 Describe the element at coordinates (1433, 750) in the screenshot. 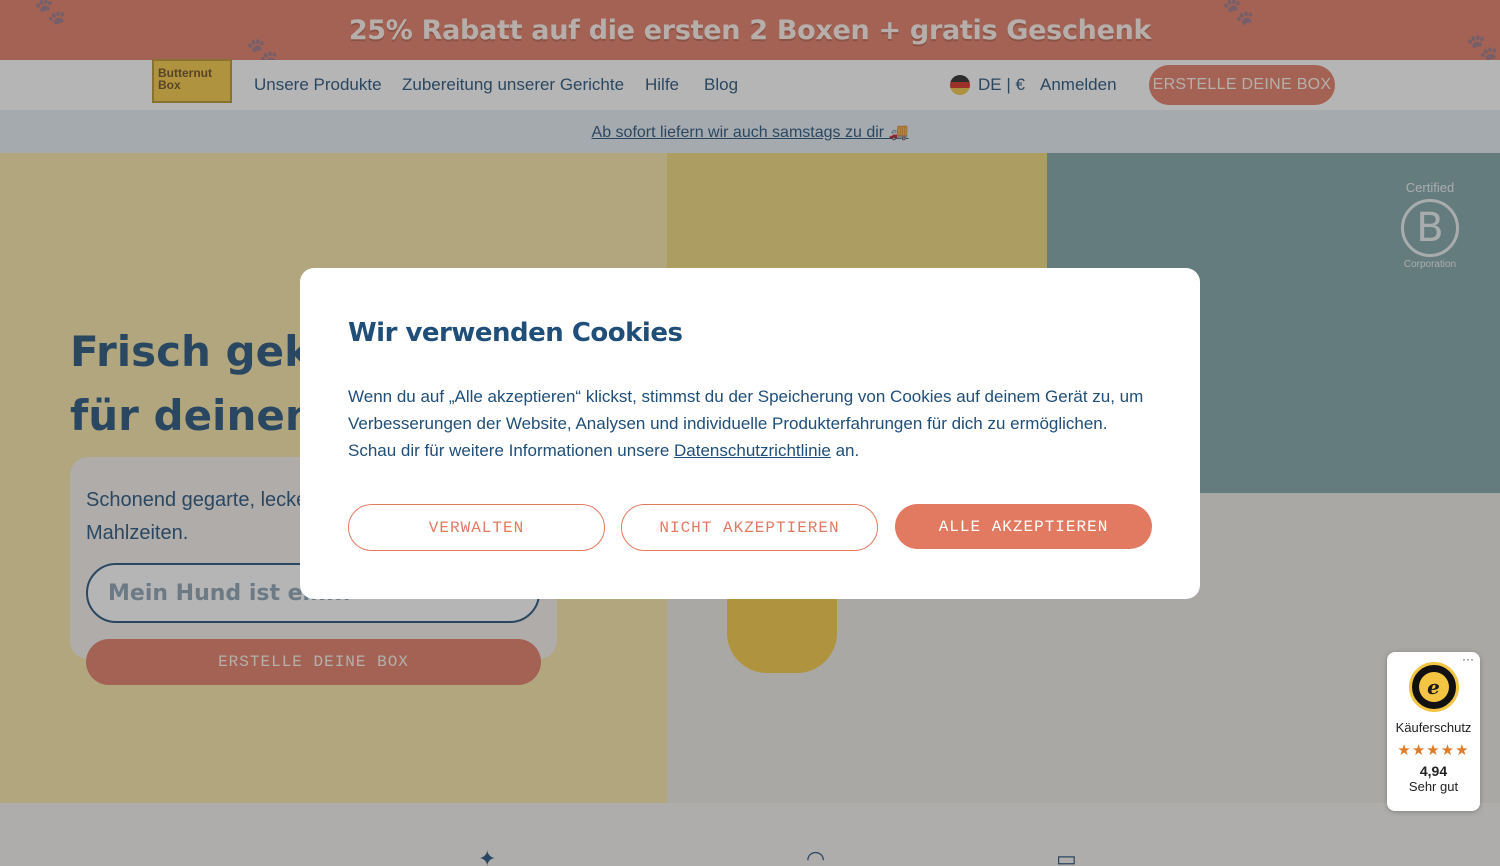

I see `rating-stars-icon: ★★★★★` at that location.